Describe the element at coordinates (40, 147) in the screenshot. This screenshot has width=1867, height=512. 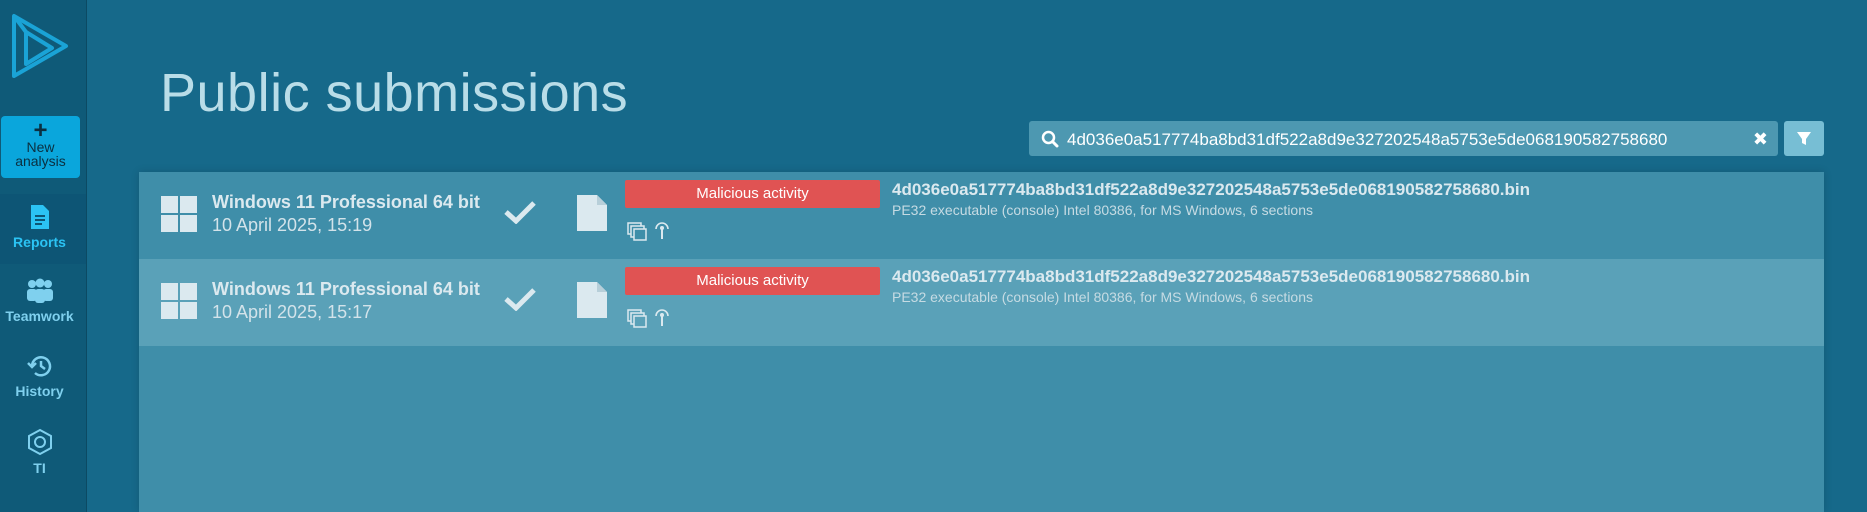
I see `new-analysis-button: + New analysis` at that location.